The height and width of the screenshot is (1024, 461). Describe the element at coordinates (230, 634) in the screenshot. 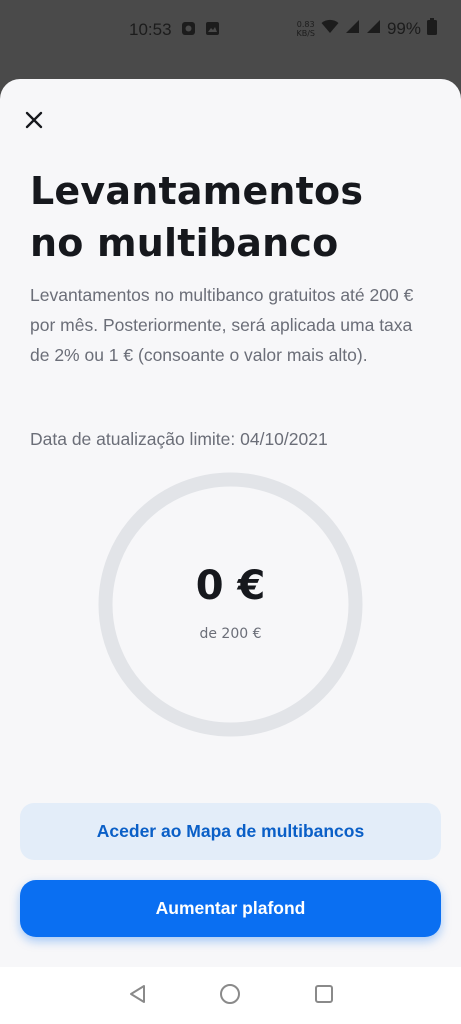

I see `gauge-limit: de 200 €` at that location.